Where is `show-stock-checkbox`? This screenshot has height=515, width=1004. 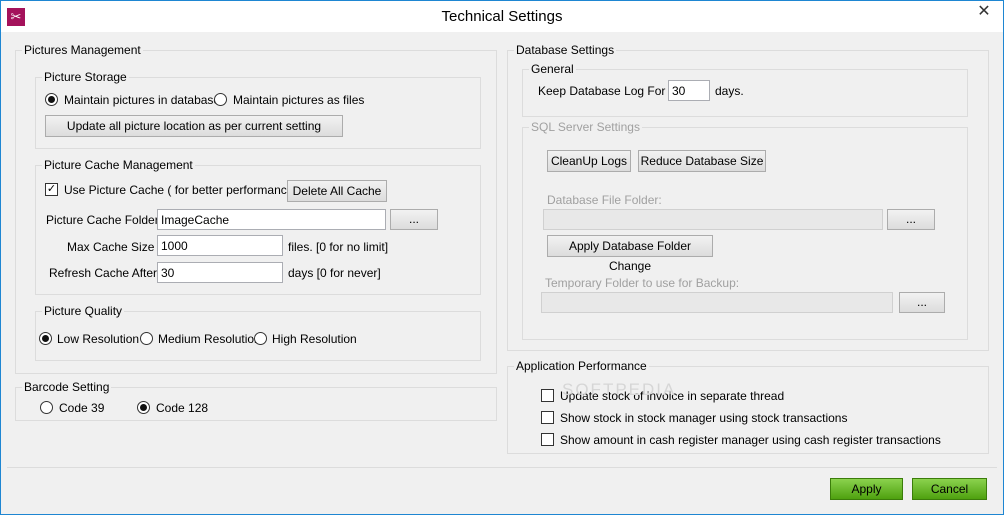 show-stock-checkbox is located at coordinates (547, 417).